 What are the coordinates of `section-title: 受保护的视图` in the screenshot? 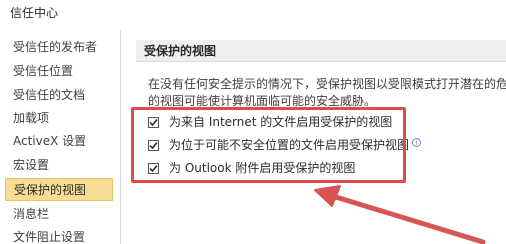 It's located at (321, 51).